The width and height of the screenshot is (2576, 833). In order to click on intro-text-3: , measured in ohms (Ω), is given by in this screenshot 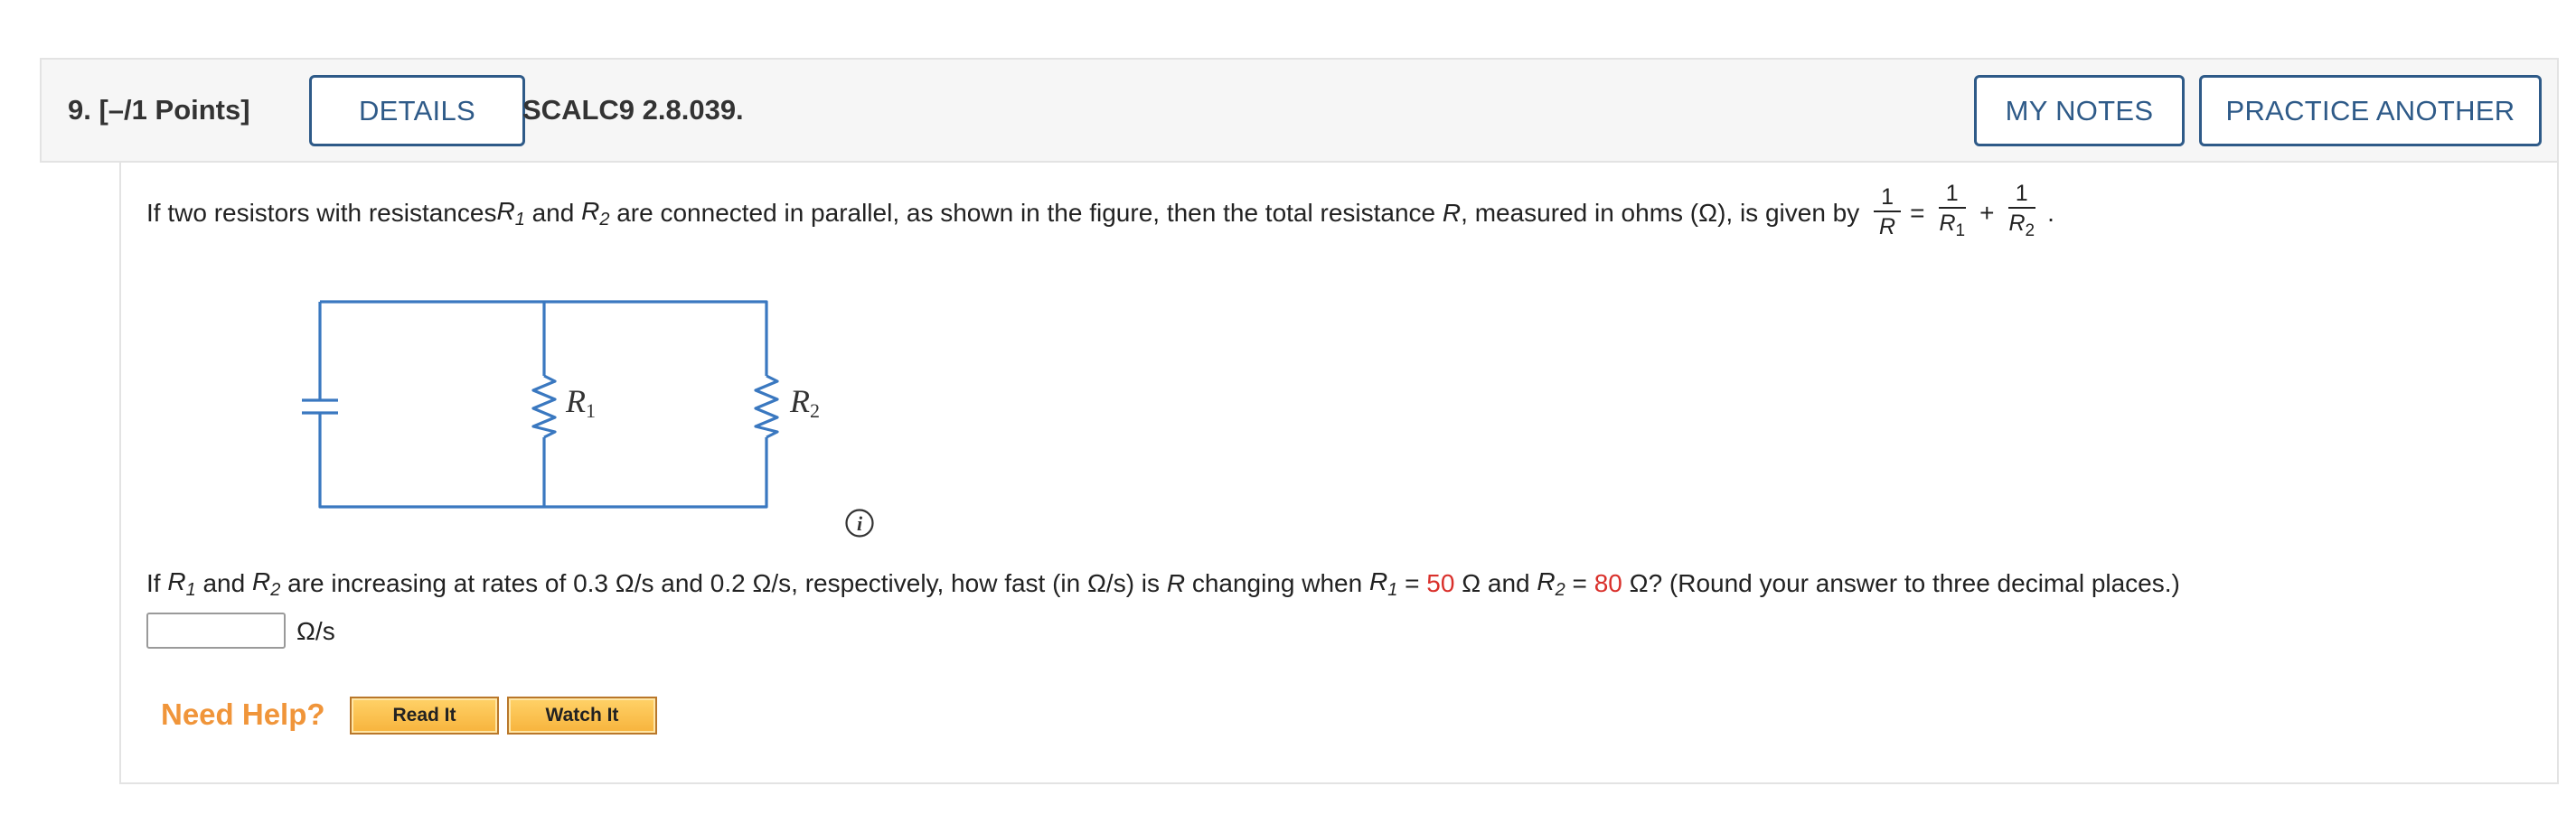, I will do `click(1664, 213)`.